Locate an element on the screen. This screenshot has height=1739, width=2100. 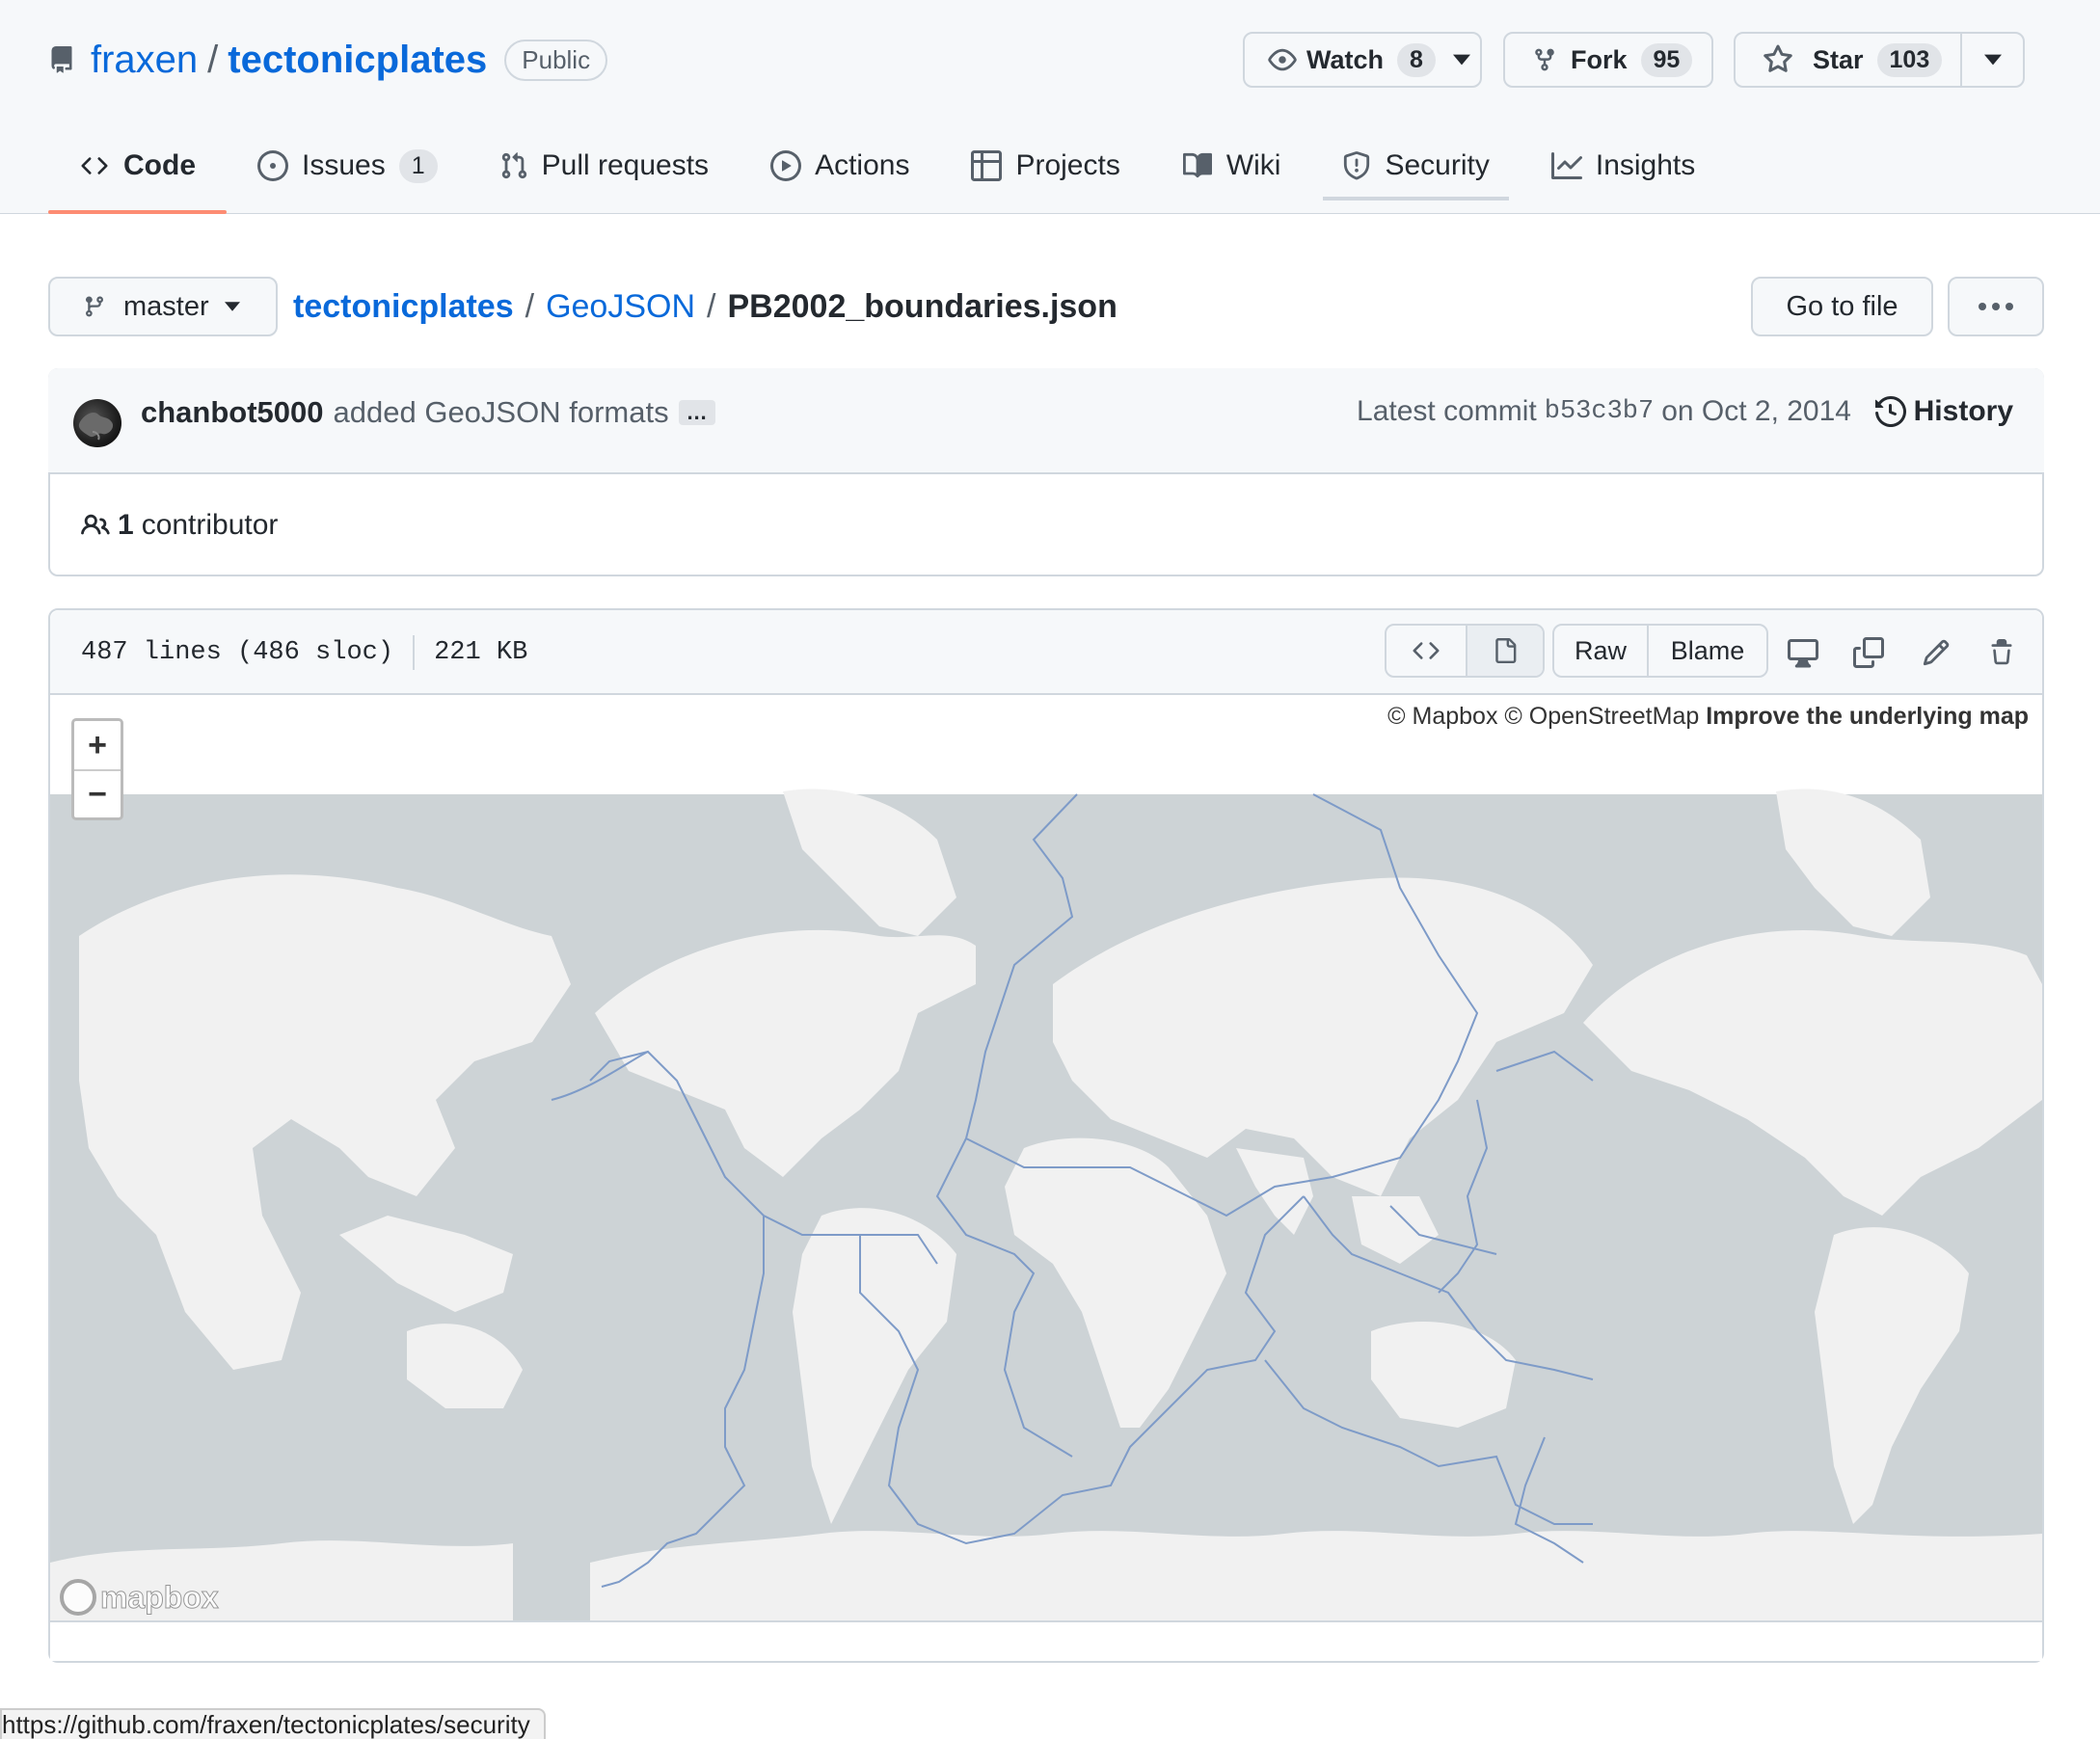
zoom-controls: + − is located at coordinates (97, 769).